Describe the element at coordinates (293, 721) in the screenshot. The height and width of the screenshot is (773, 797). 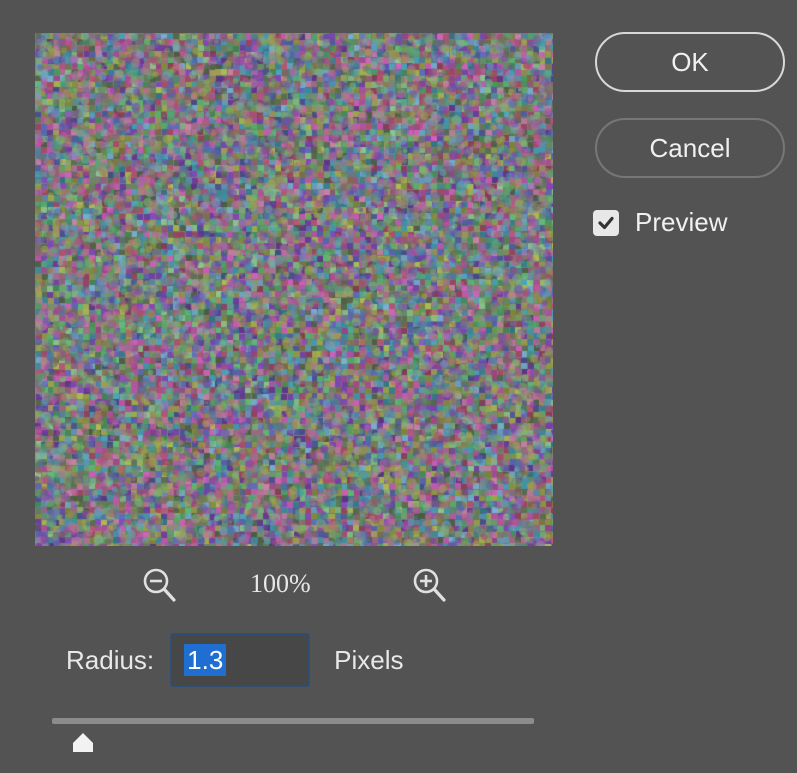
I see `slider-track` at that location.